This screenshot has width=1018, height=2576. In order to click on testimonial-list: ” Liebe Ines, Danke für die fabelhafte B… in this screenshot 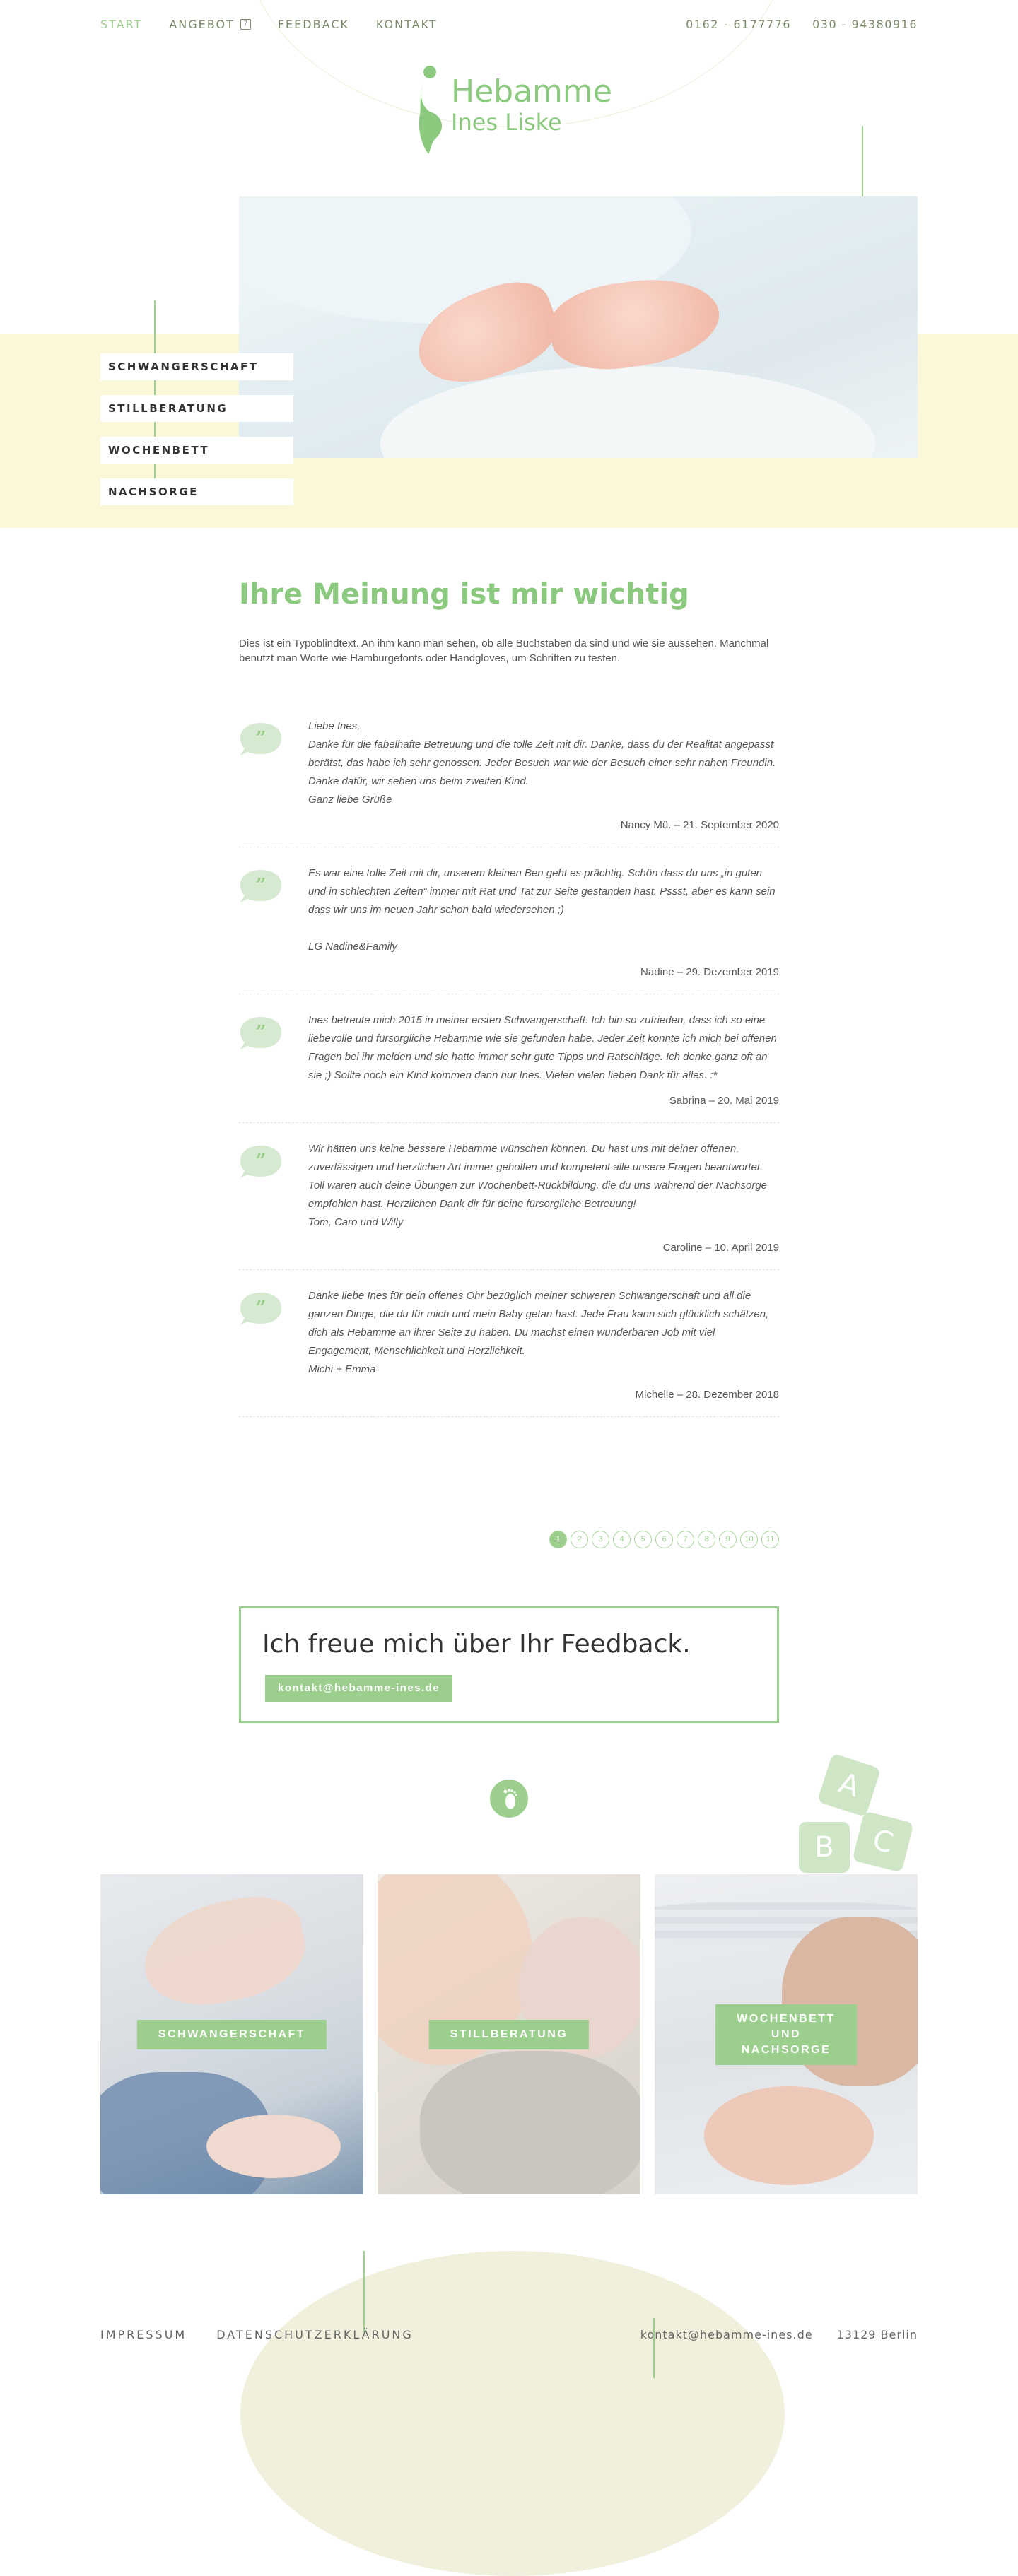, I will do `click(509, 1075)`.